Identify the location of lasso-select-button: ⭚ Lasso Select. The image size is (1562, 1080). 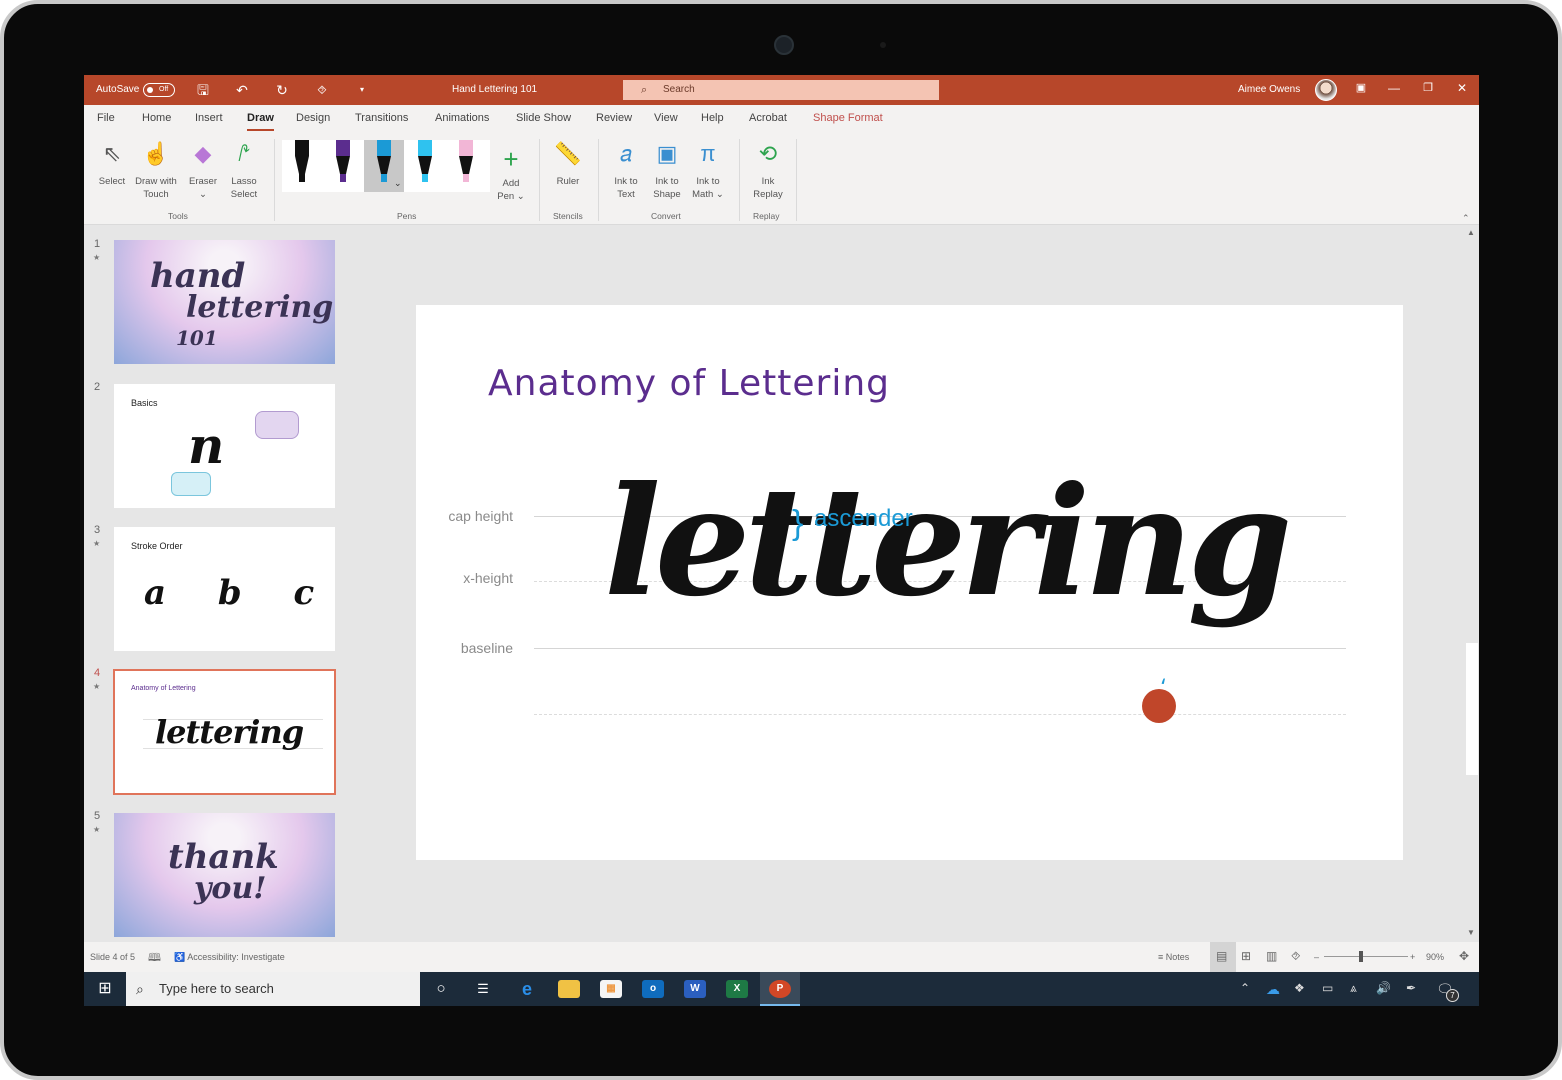
(244, 170).